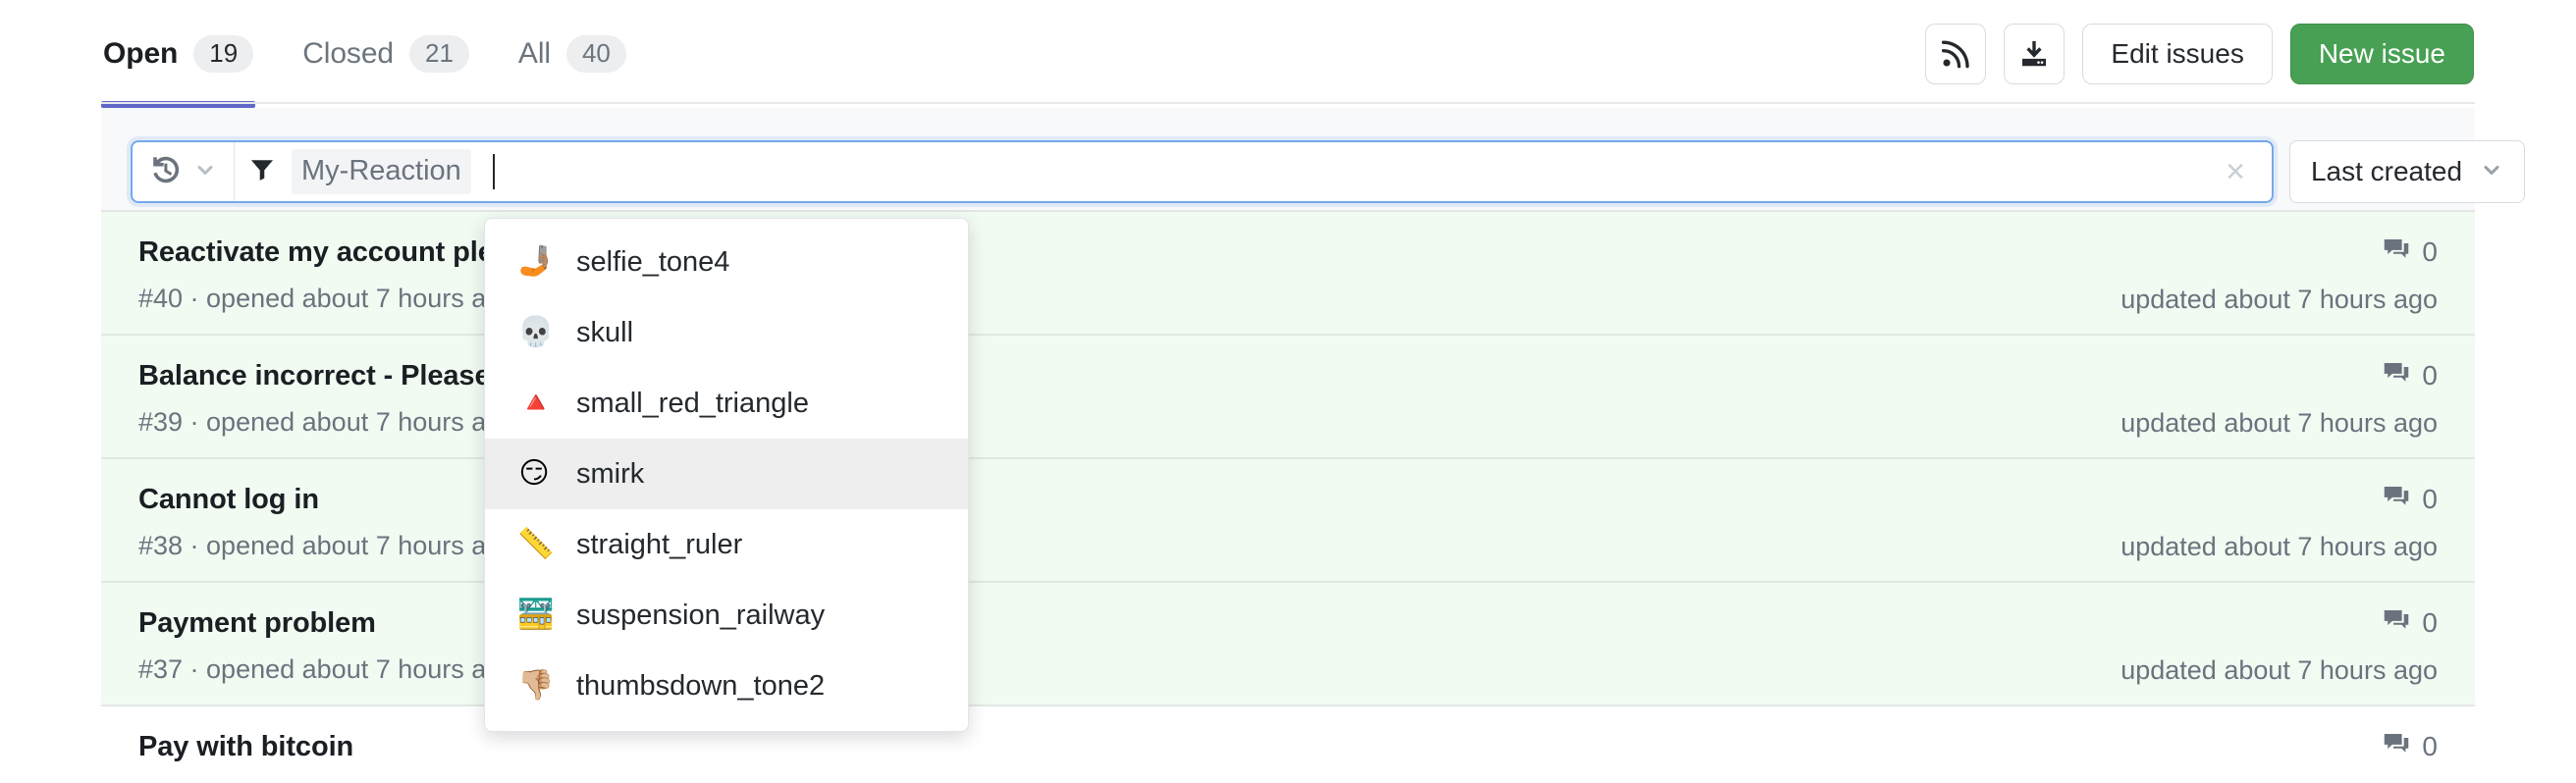 Image resolution: width=2576 pixels, height=783 pixels. Describe the element at coordinates (536, 615) in the screenshot. I see `emoji-icon: 🚟` at that location.